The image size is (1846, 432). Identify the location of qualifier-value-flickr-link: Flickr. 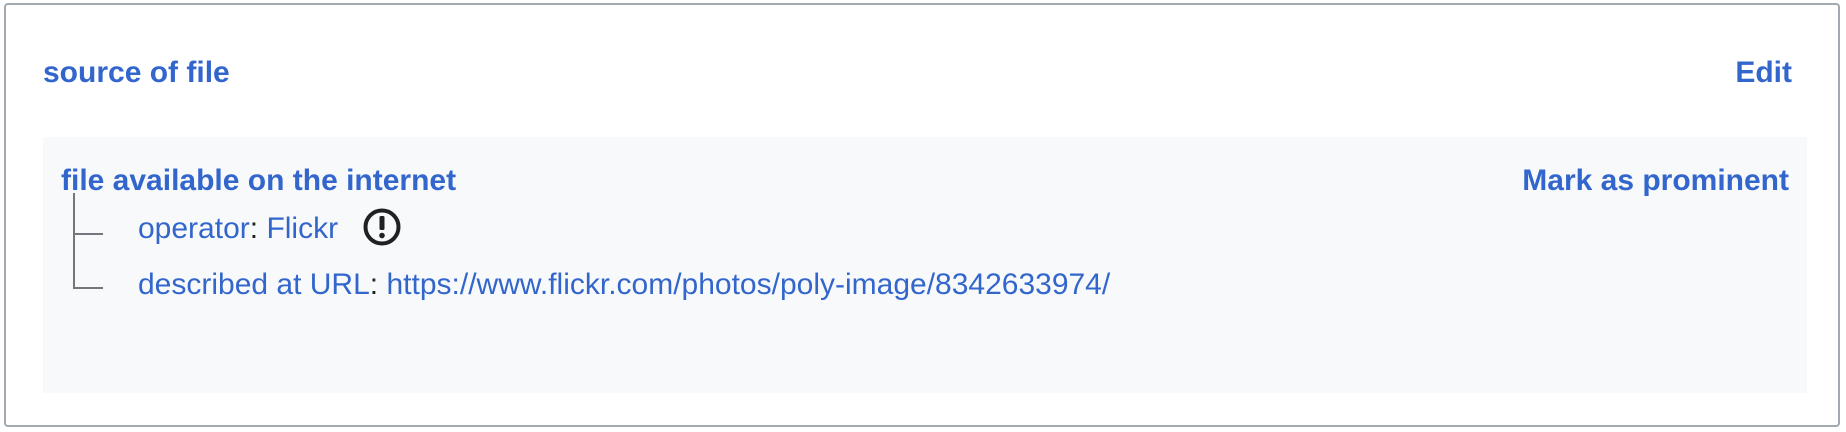
(302, 228).